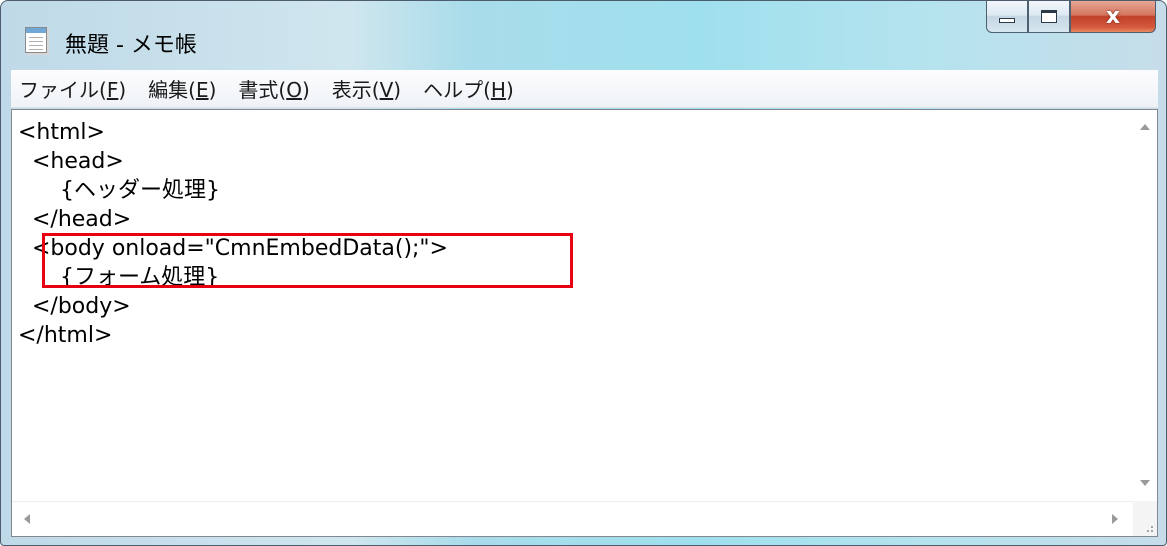 The width and height of the screenshot is (1167, 546). I want to click on menu-help: ヘルプ(H), so click(468, 88).